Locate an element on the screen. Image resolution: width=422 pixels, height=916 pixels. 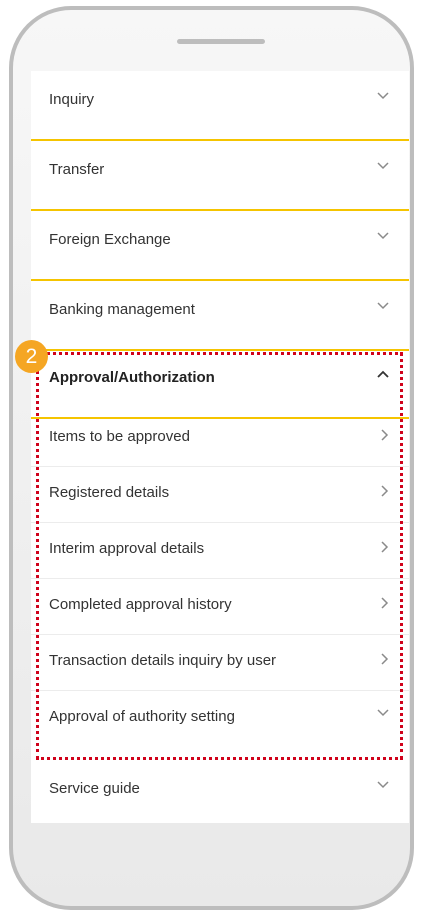
submenu-item-label: Interim approval details is located at coordinates (127, 548).